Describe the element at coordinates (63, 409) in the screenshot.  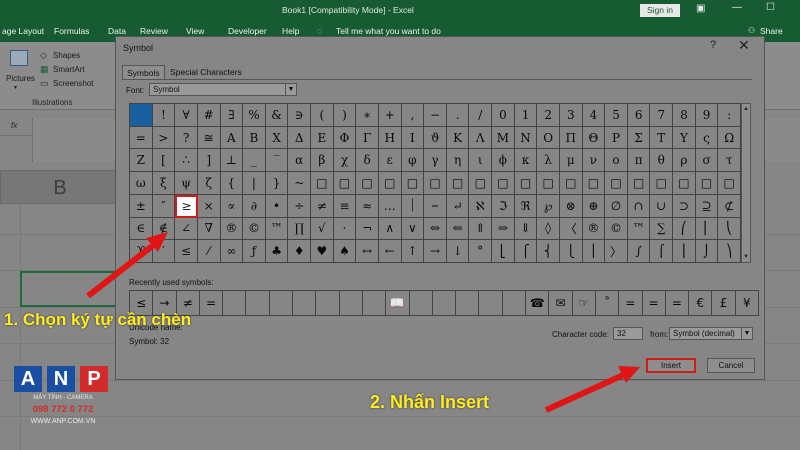
I see `logo-phone: 098 772 0 772` at that location.